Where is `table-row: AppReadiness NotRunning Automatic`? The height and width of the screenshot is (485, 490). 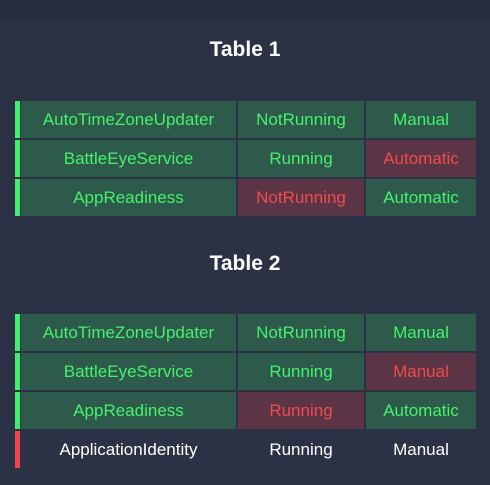 table-row: AppReadiness NotRunning Automatic is located at coordinates (245, 197).